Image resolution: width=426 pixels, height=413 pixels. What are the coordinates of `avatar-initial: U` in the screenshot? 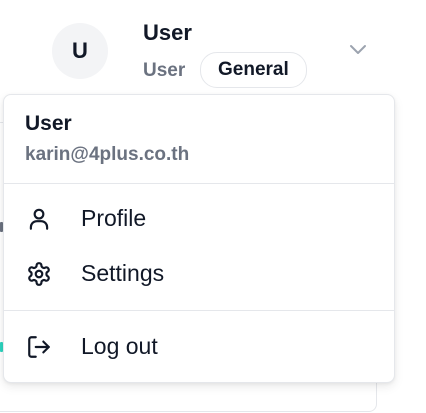 It's located at (80, 50).